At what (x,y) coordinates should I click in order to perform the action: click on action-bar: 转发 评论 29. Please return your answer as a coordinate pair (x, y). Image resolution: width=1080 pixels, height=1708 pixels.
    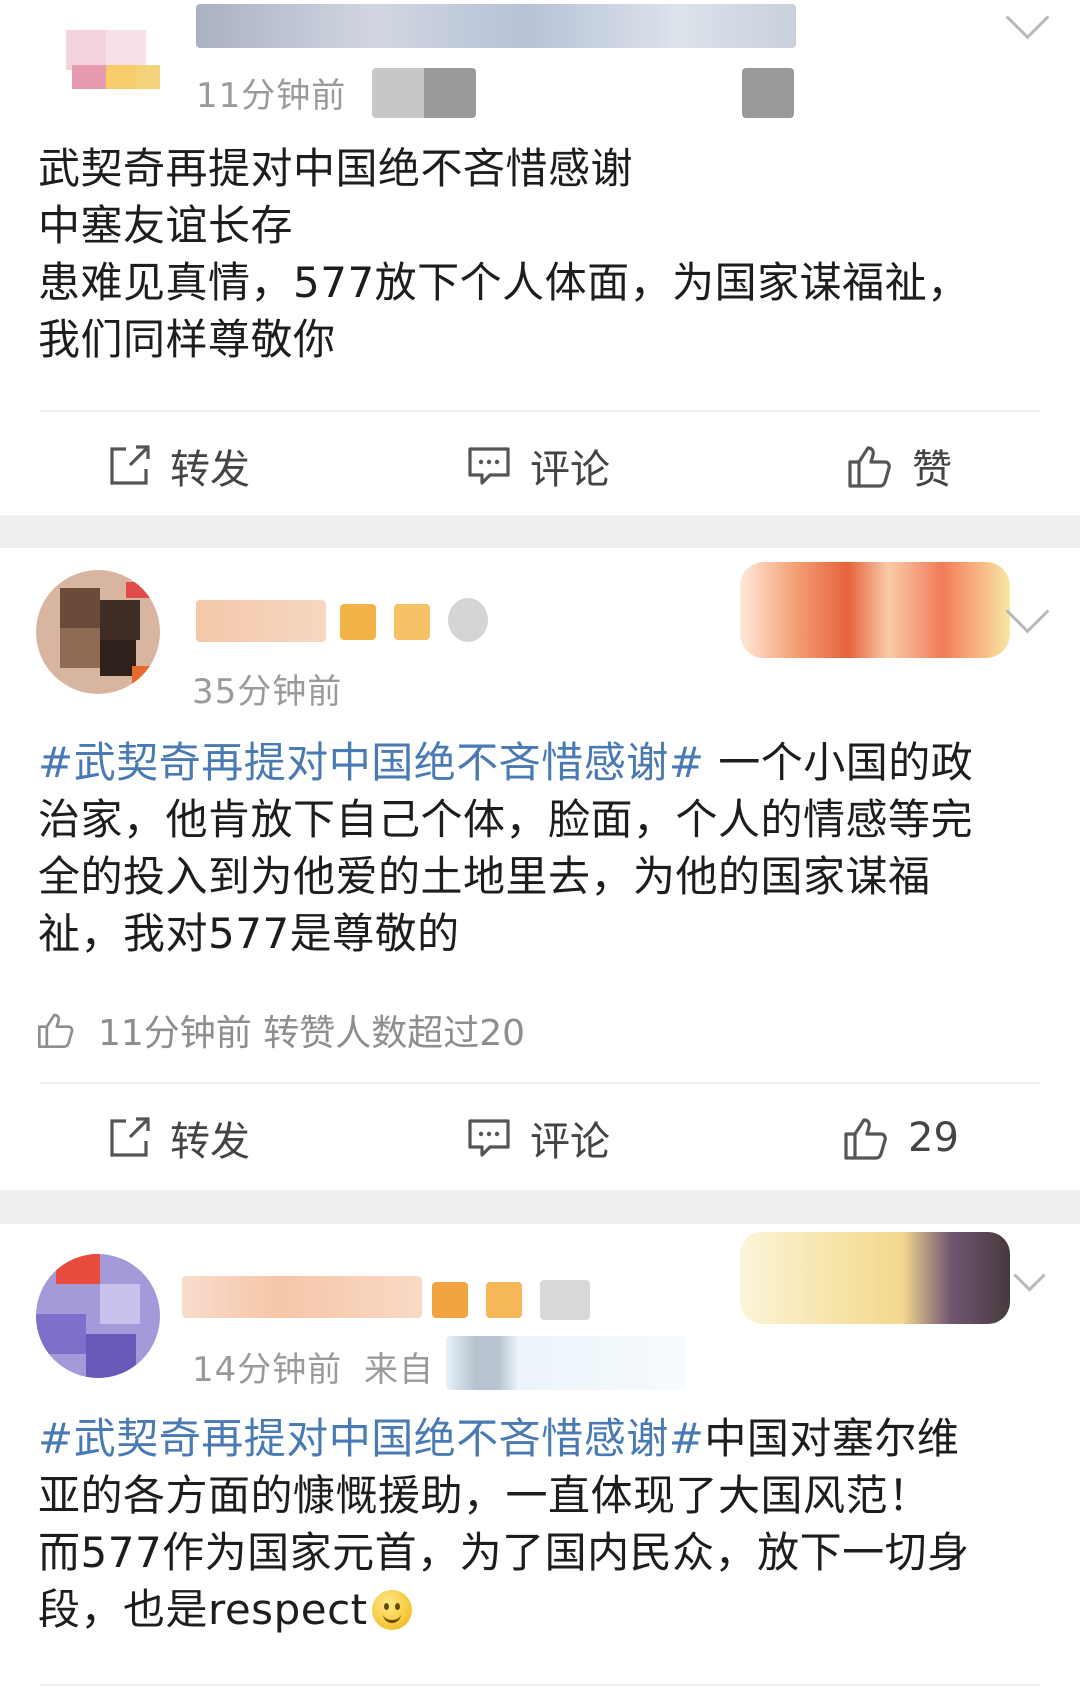
    Looking at the image, I should click on (540, 1138).